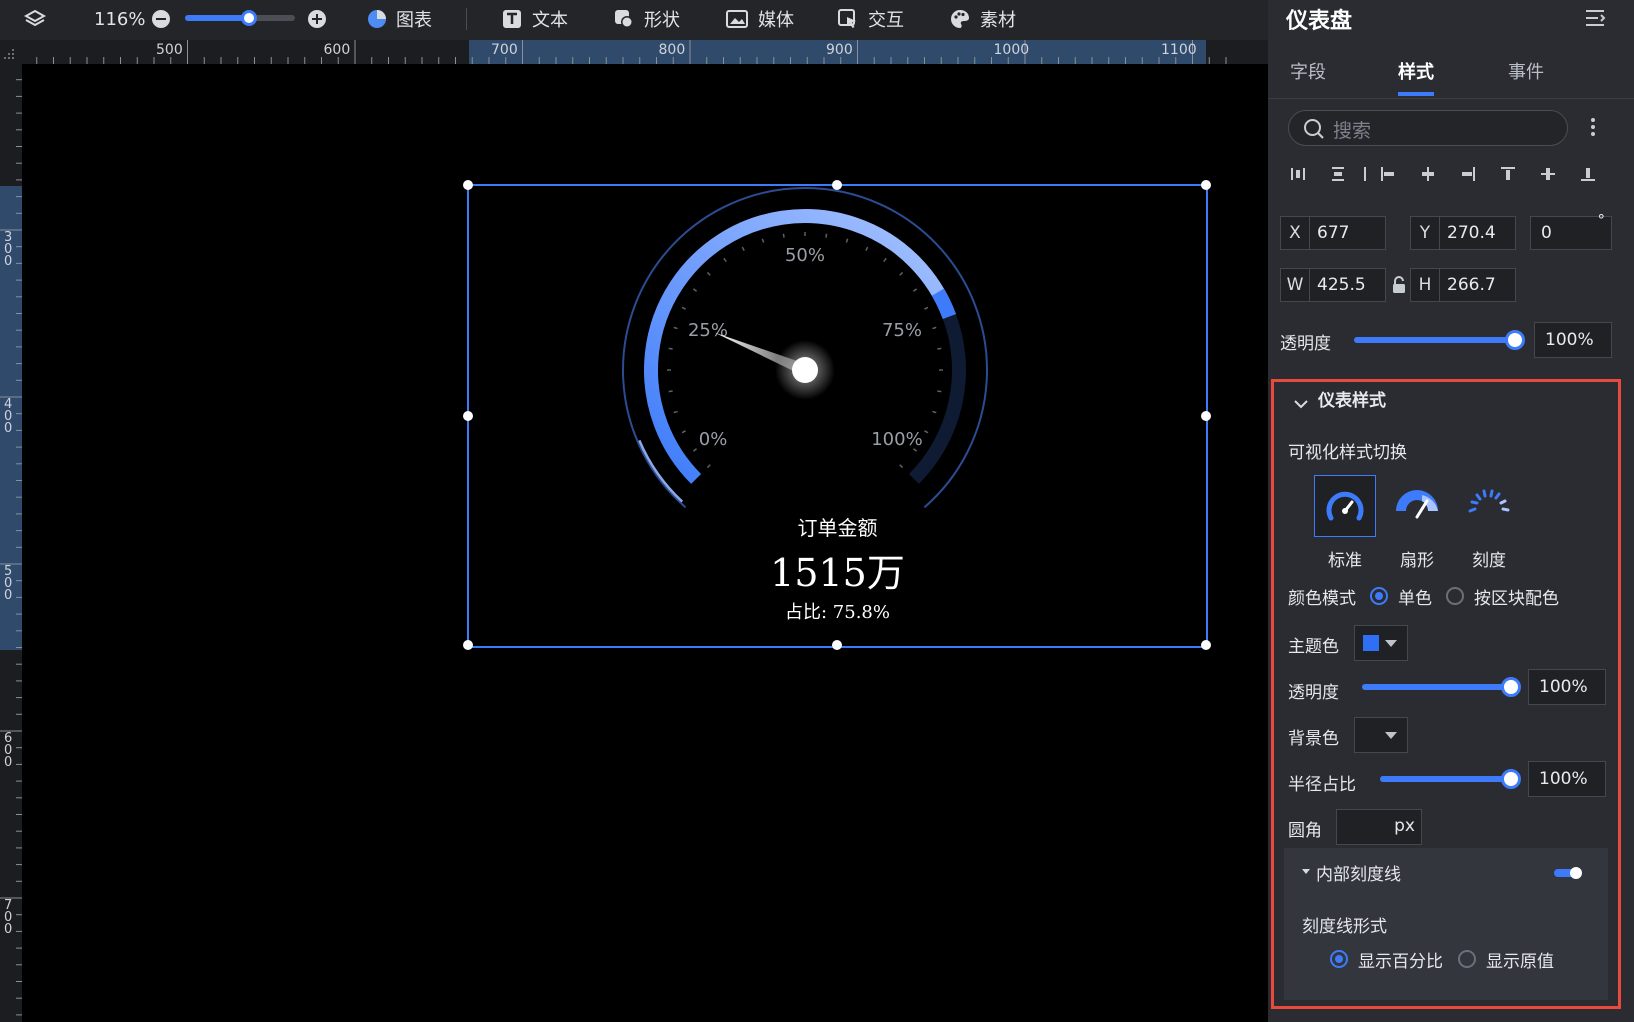  What do you see at coordinates (468, 645) in the screenshot?
I see `resize-handle-bottom-left` at bounding box center [468, 645].